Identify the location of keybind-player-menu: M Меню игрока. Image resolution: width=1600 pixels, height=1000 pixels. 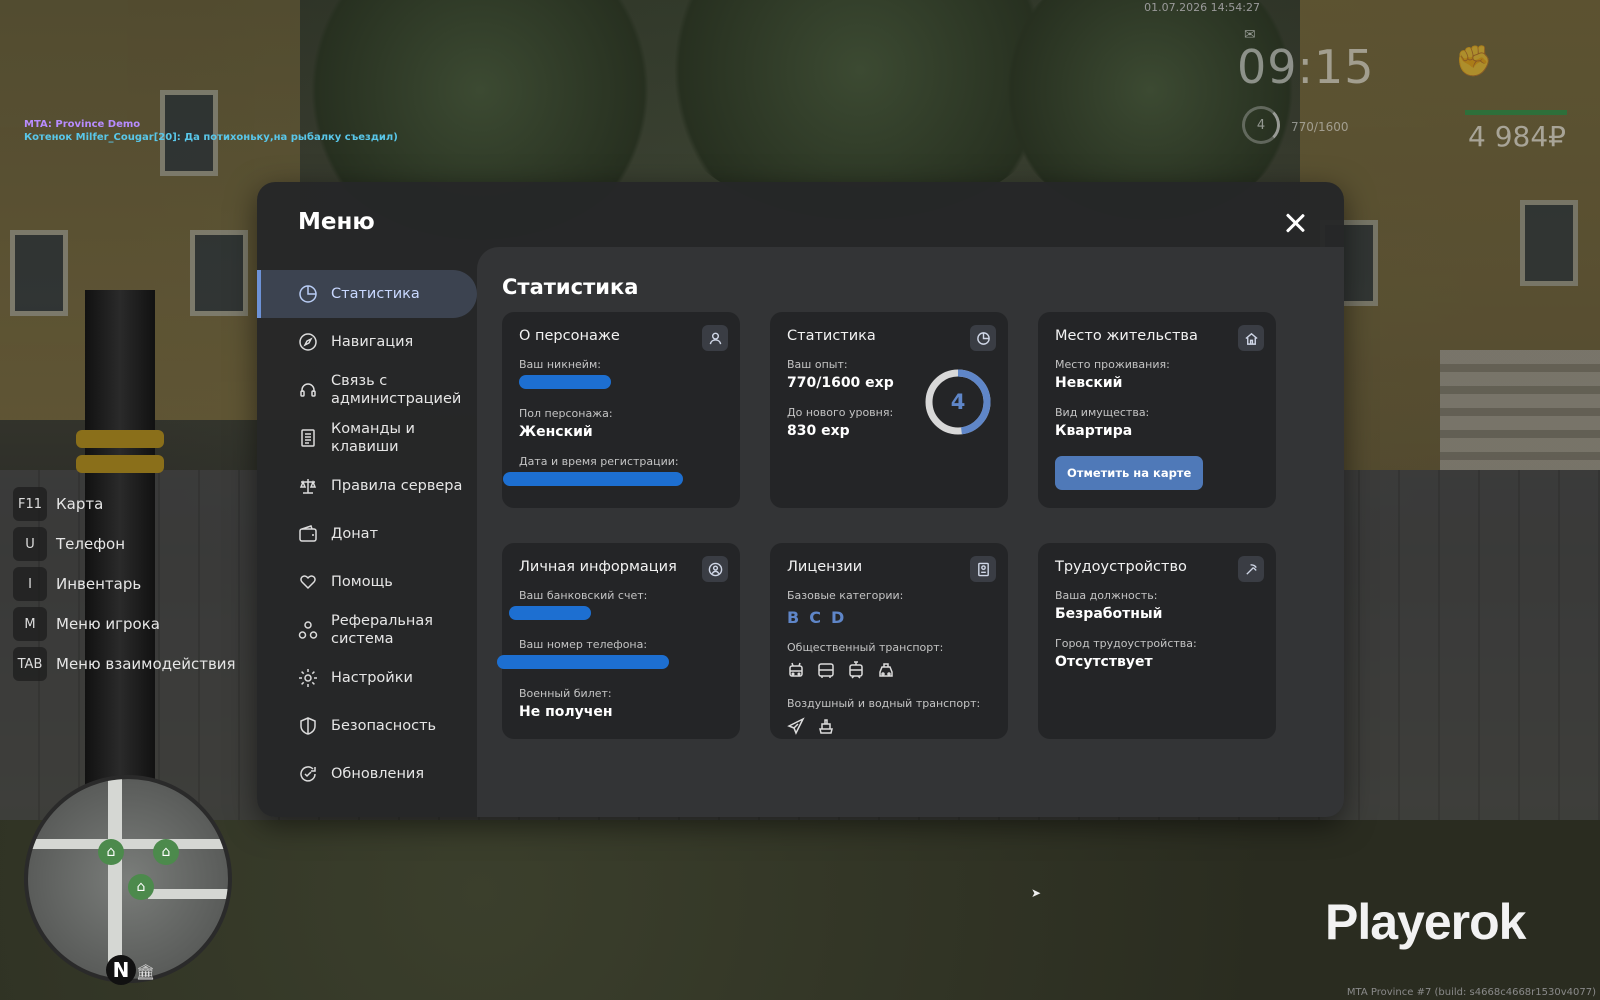
(124, 624).